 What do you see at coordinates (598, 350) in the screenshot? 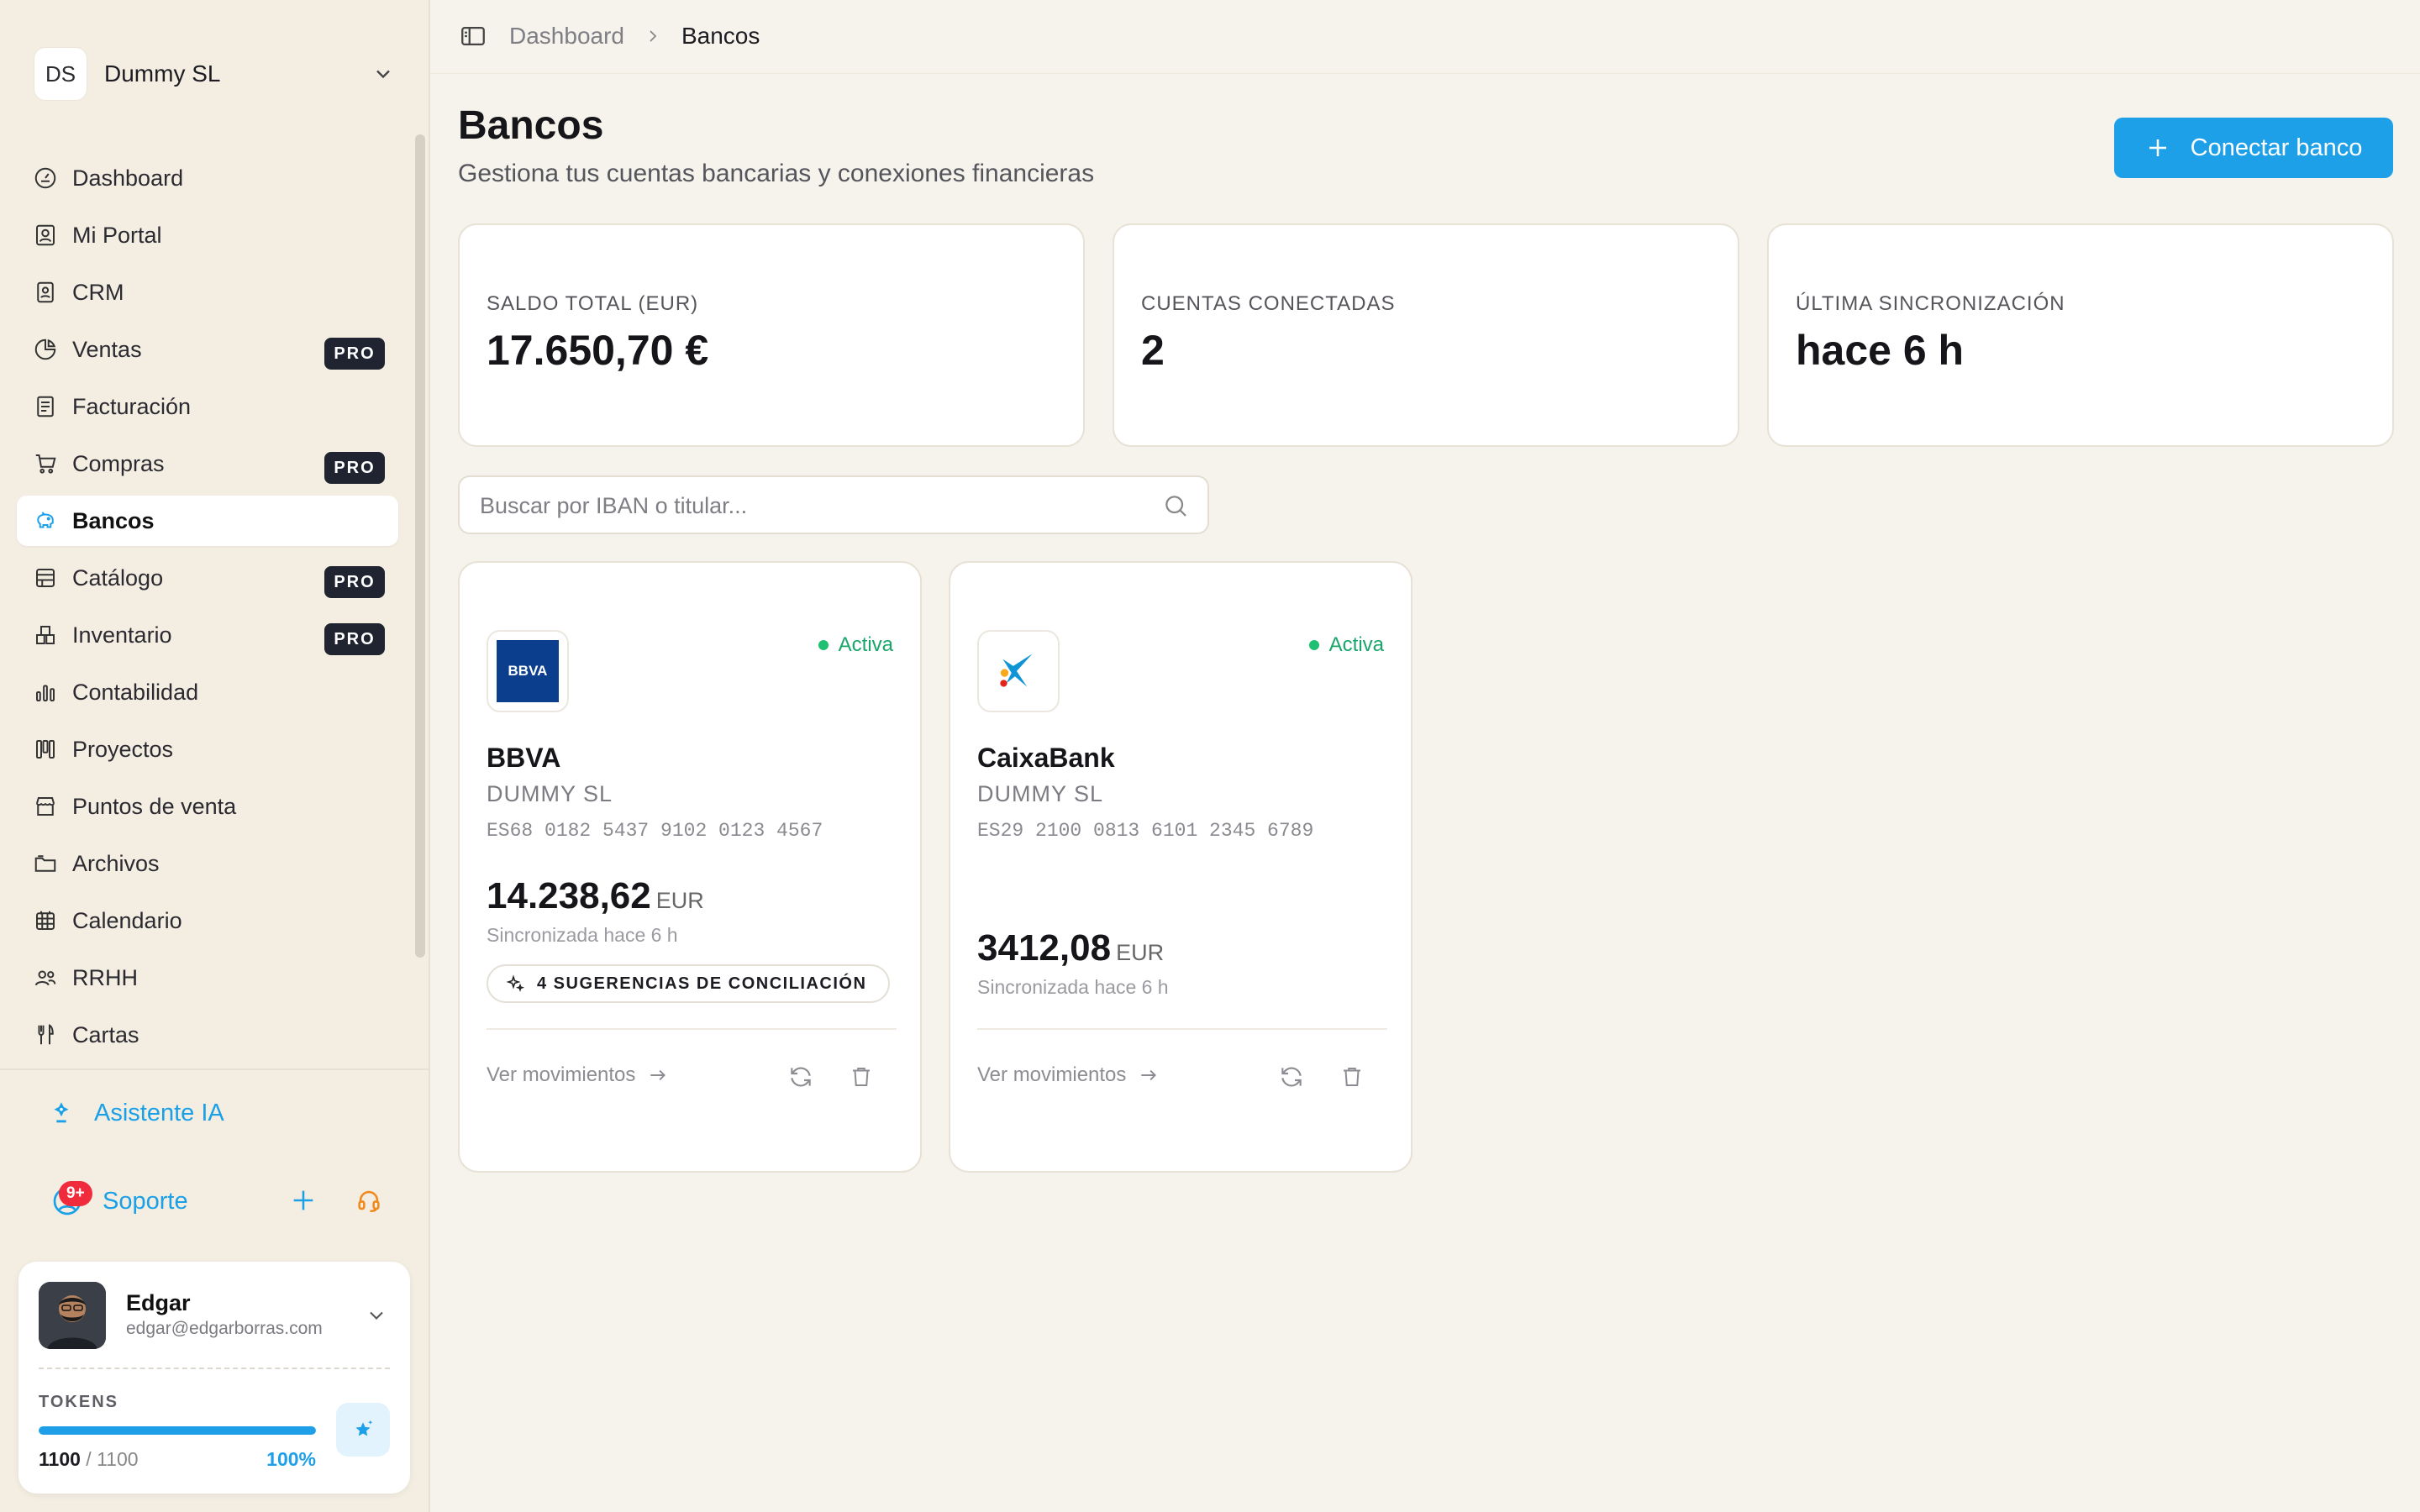
I see `stat-value: 17.650,70 €` at bounding box center [598, 350].